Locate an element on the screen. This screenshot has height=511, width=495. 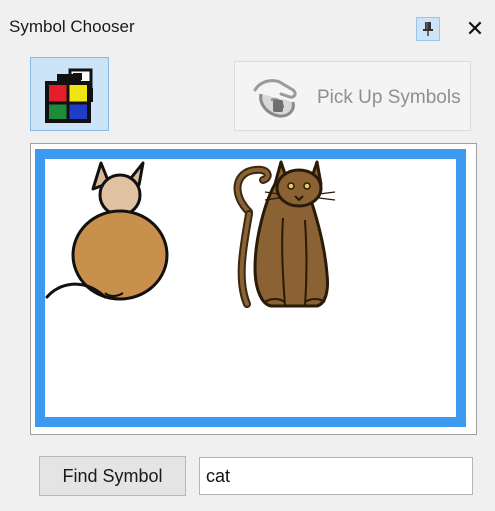
pick-up-symbols-button: Pick Up Symbols is located at coordinates (352, 96).